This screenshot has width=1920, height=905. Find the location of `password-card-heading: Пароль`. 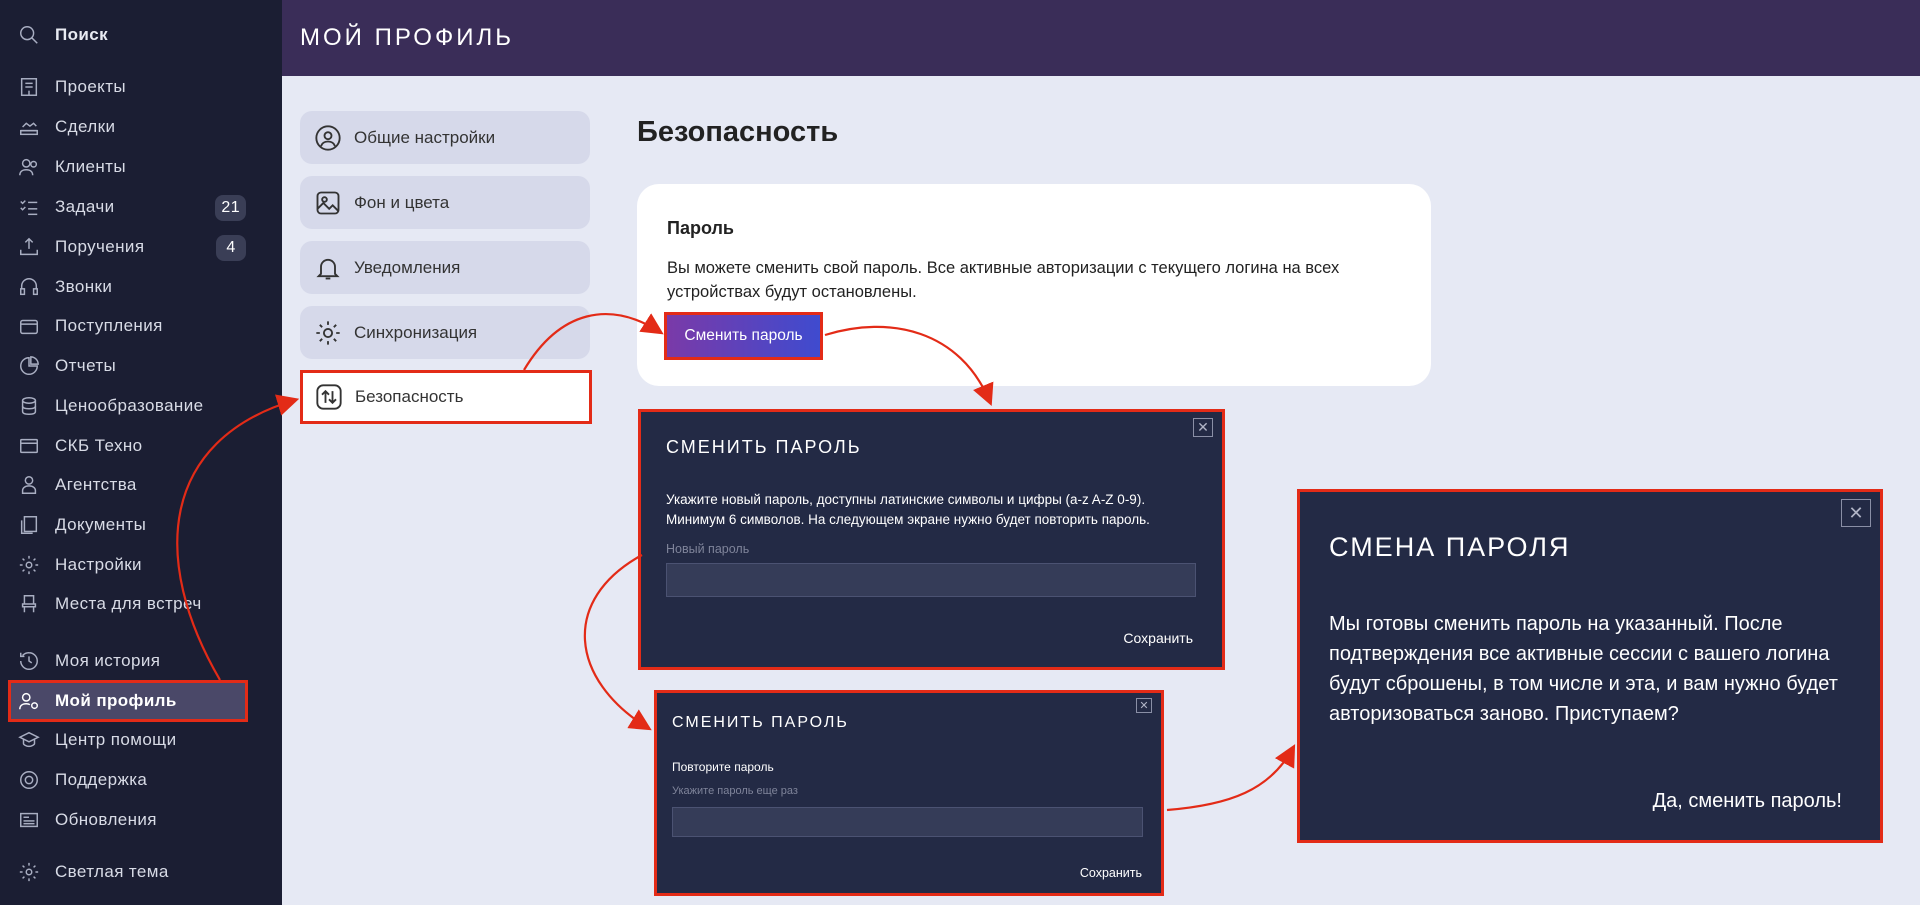

password-card-heading: Пароль is located at coordinates (700, 228).